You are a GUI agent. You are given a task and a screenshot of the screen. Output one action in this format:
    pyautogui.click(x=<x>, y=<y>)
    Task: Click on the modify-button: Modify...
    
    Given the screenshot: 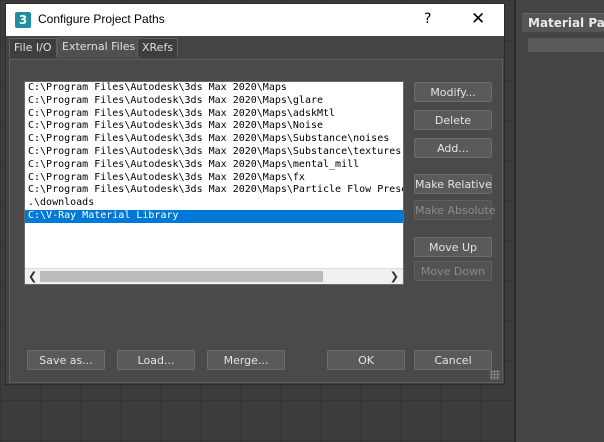 What is the action you would take?
    pyautogui.click(x=453, y=92)
    